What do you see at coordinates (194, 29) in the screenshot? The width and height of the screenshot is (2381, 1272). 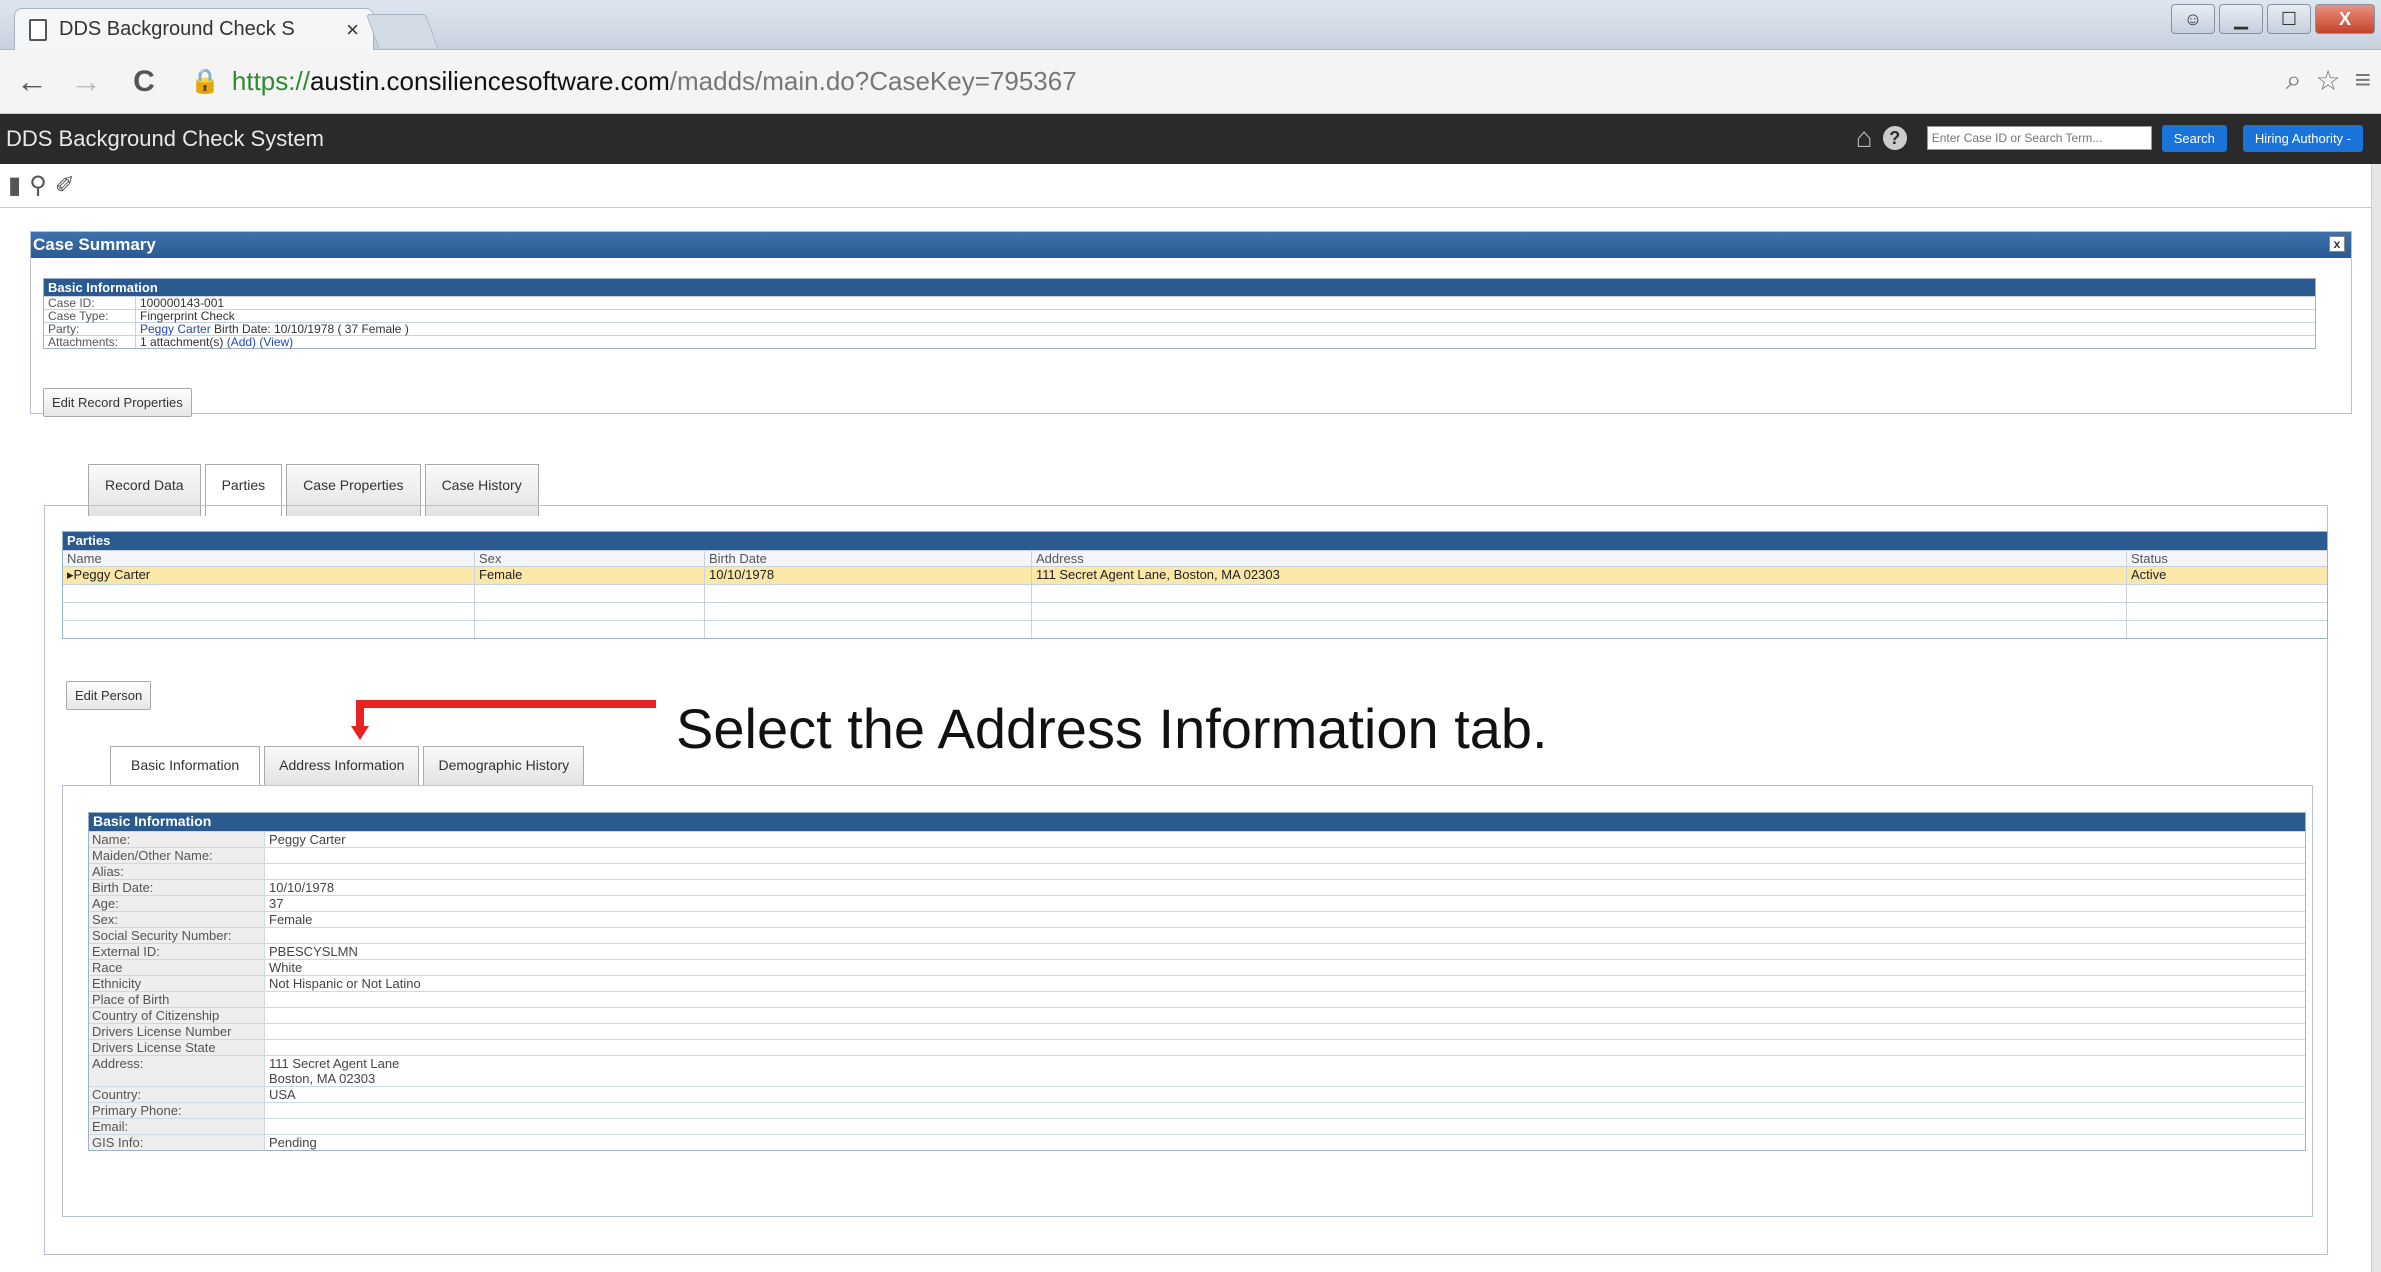 I see `browser-tab: DDS Background Check S ×` at bounding box center [194, 29].